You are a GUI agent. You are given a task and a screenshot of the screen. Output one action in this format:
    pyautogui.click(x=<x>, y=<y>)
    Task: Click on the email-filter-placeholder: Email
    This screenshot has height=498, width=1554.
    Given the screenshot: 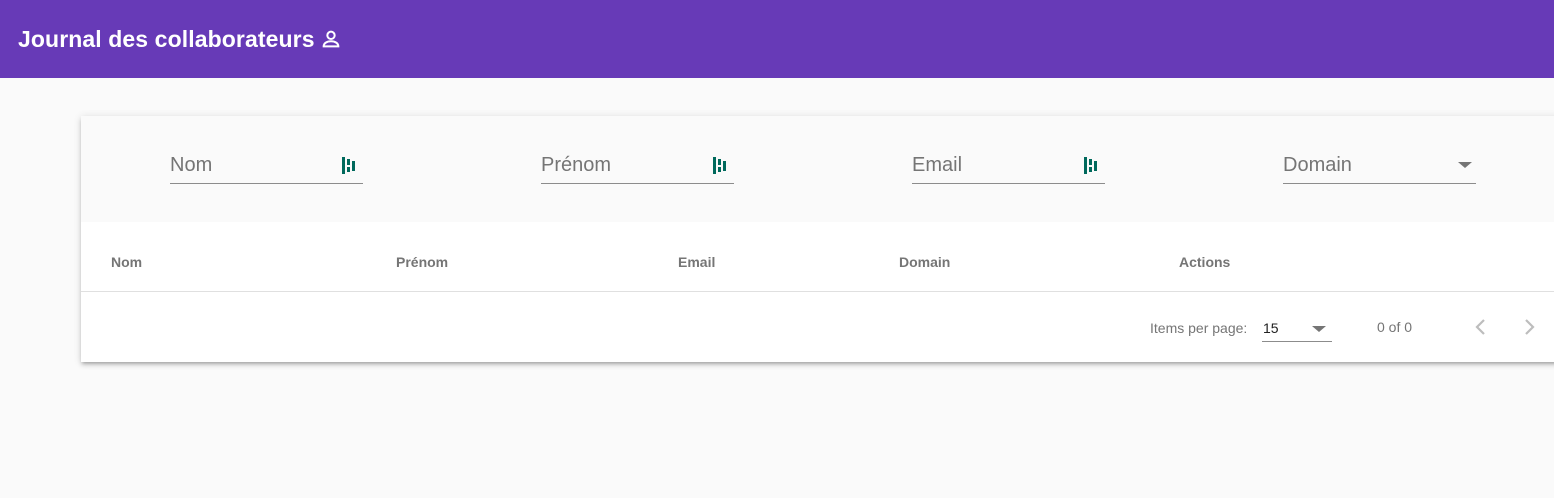 What is the action you would take?
    pyautogui.click(x=937, y=165)
    